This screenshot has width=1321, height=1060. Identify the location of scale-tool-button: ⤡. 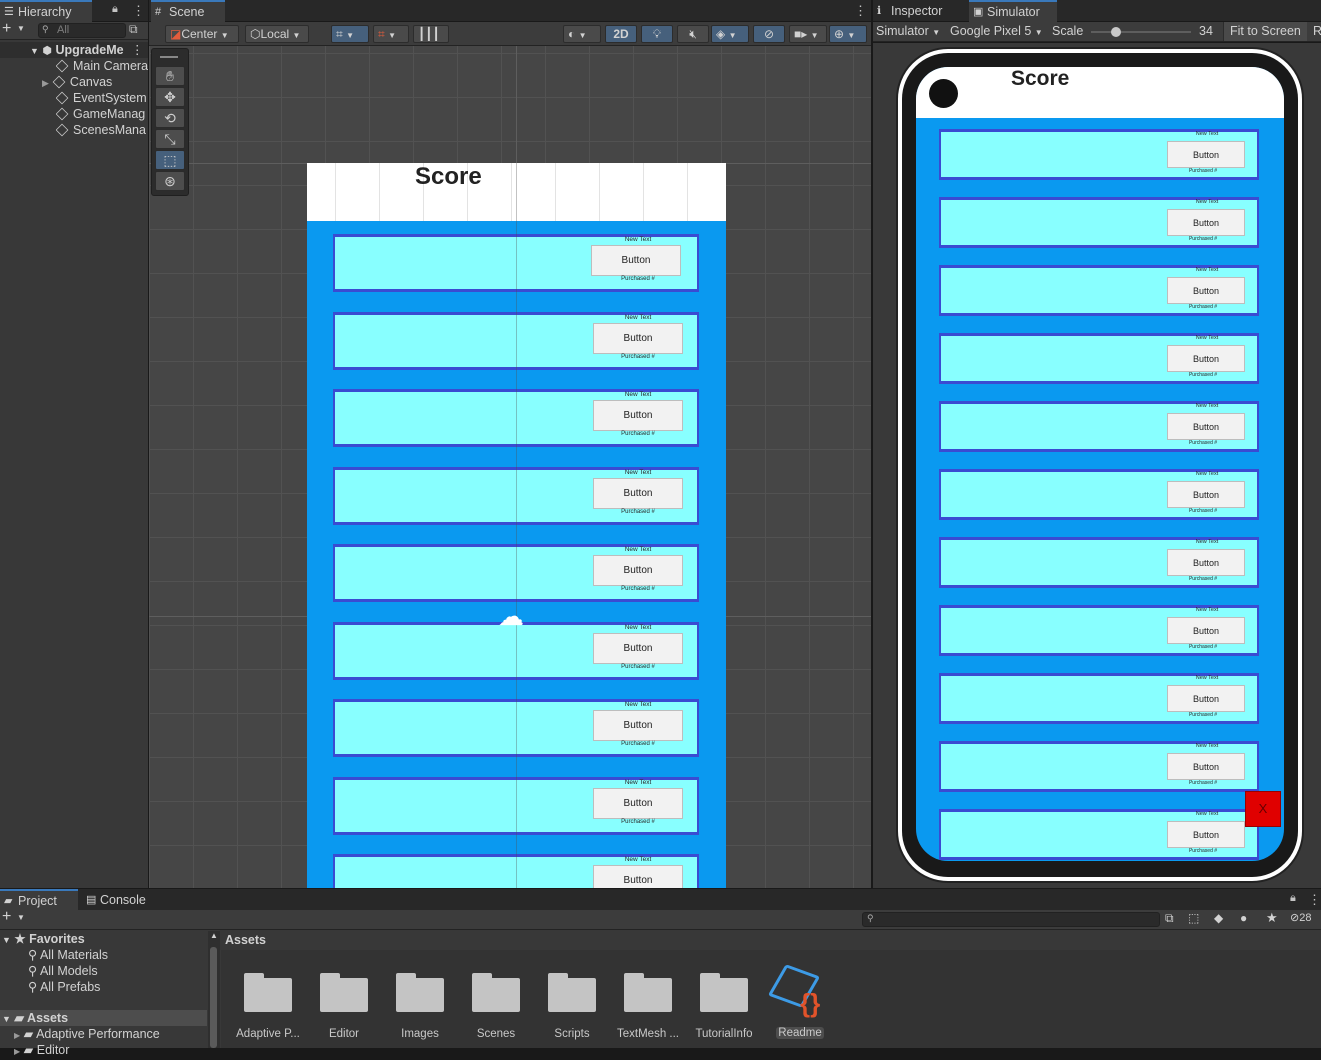
(170, 139).